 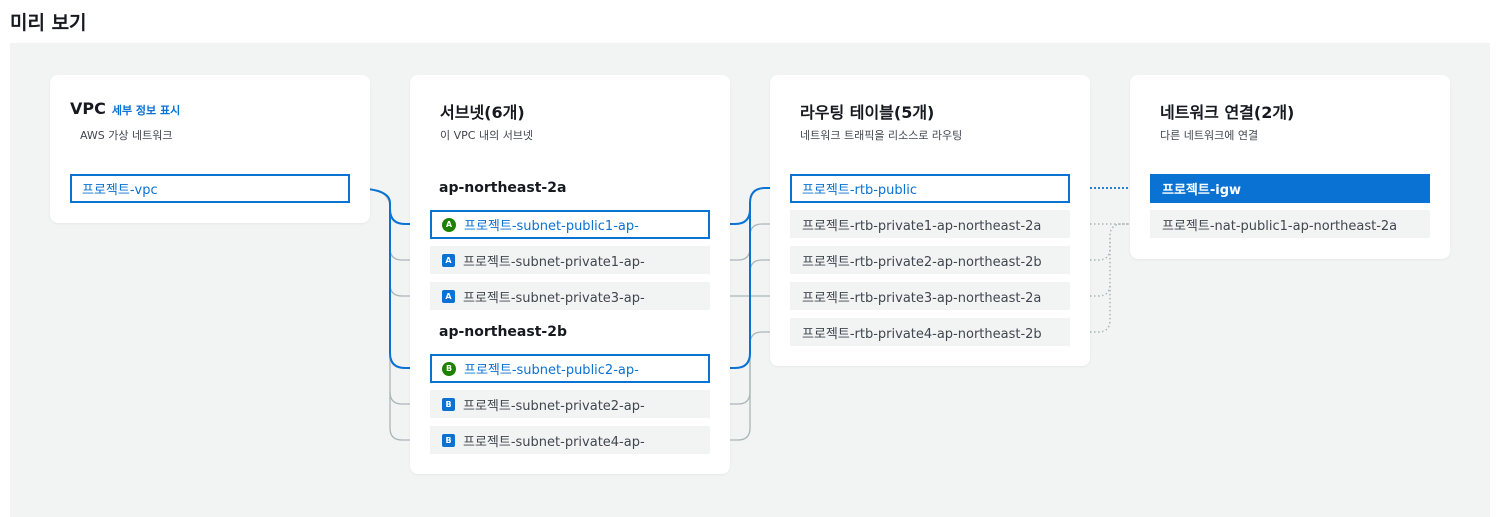 What do you see at coordinates (487, 135) in the screenshot?
I see `subnets-subtitle: 이 VPC 내의 서브넷` at bounding box center [487, 135].